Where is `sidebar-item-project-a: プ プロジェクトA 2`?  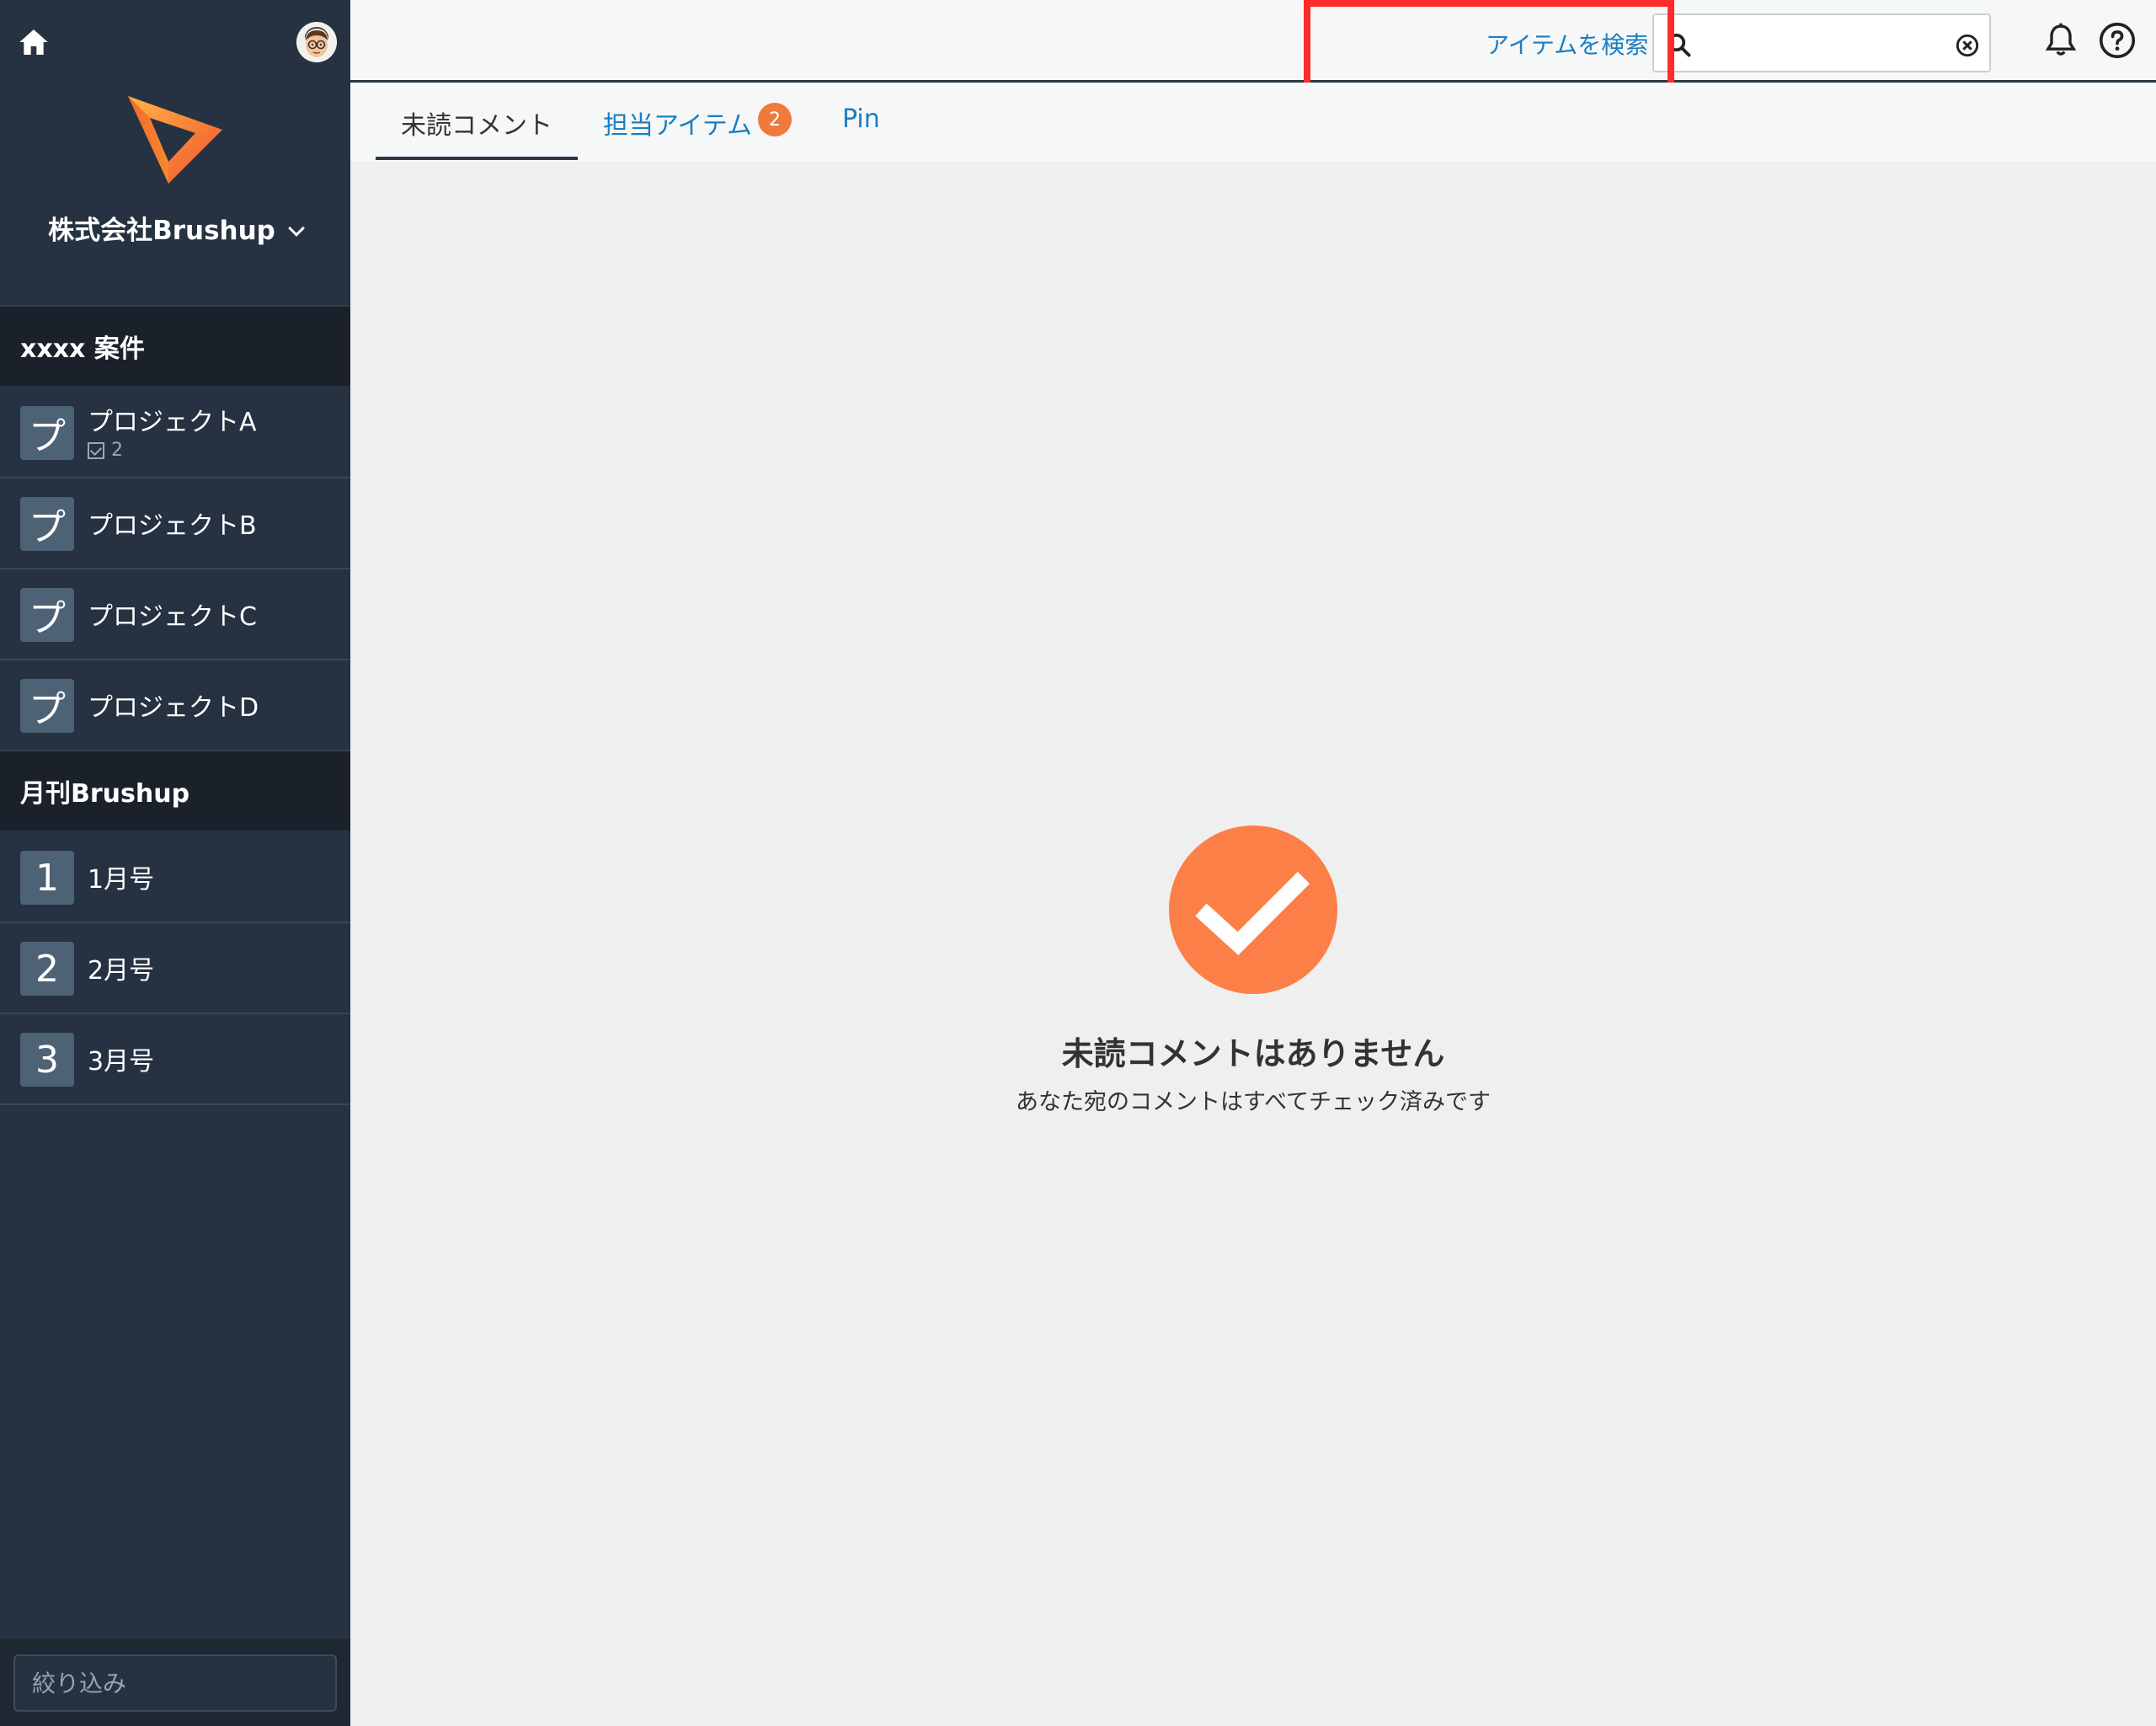
sidebar-item-project-a: プ プロジェクトA 2 is located at coordinates (175, 432).